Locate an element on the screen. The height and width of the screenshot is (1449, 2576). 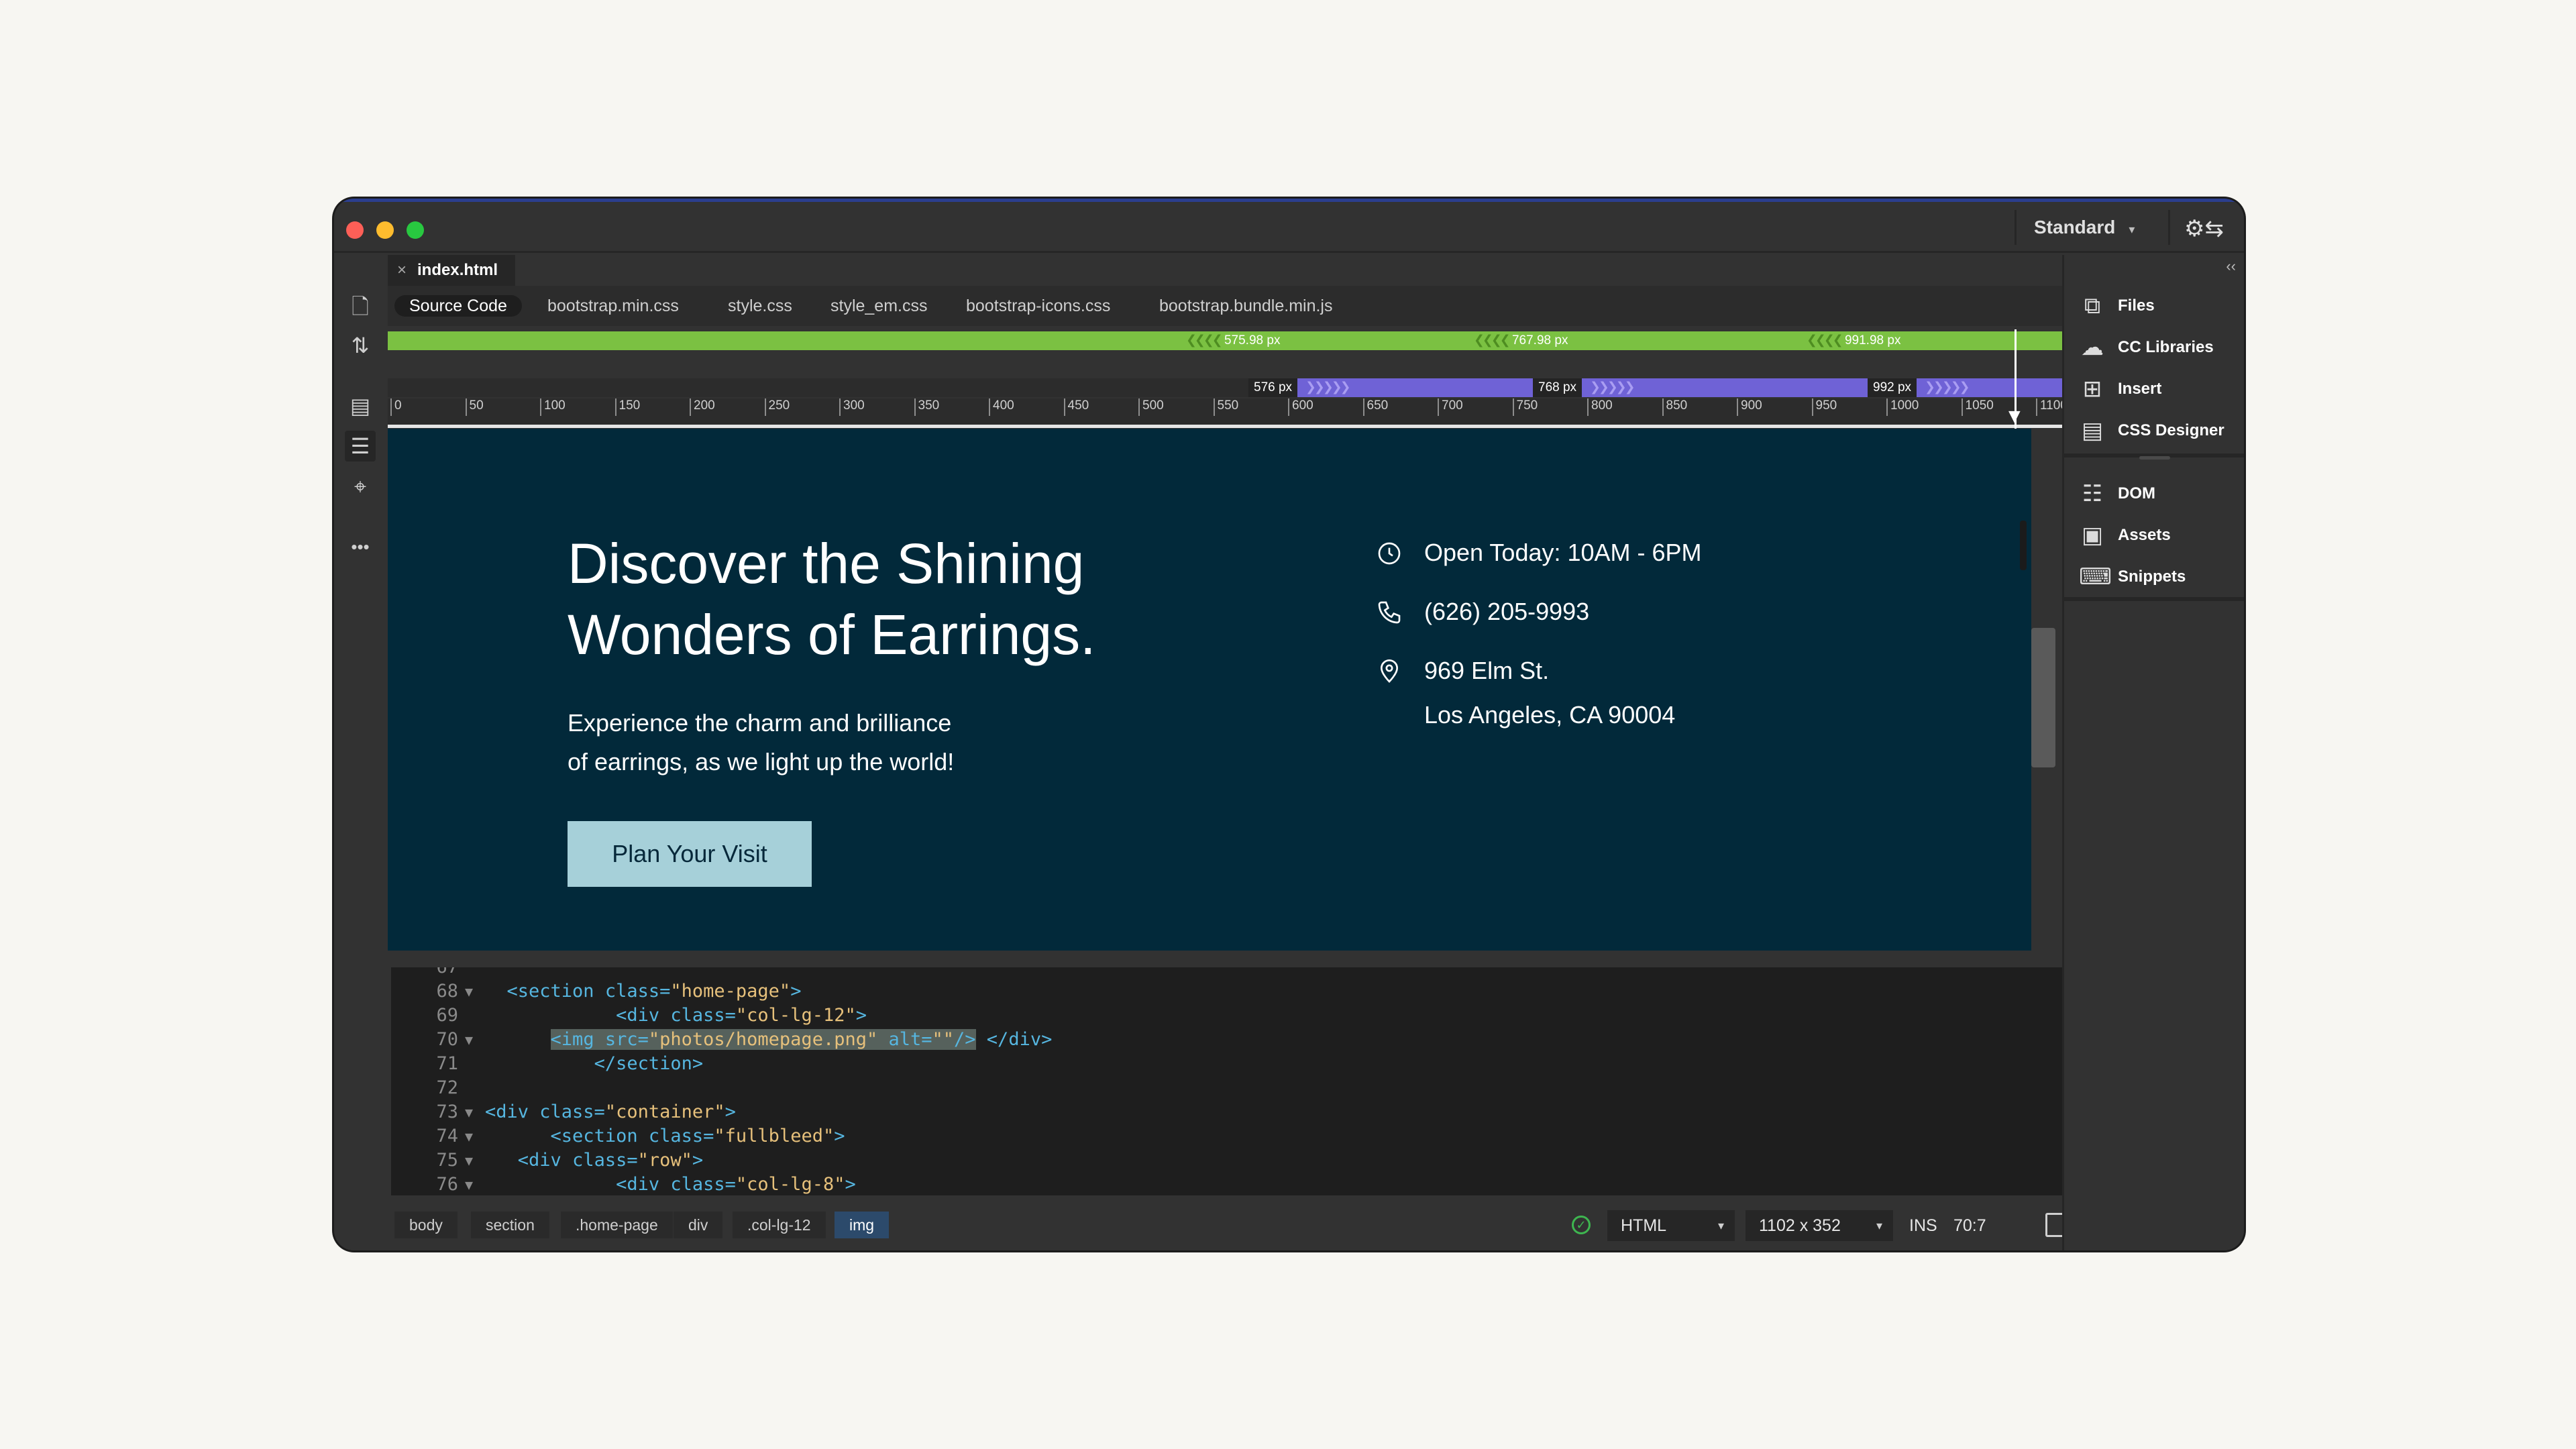
breadcrumb-home-page: .home-page is located at coordinates (617, 1225).